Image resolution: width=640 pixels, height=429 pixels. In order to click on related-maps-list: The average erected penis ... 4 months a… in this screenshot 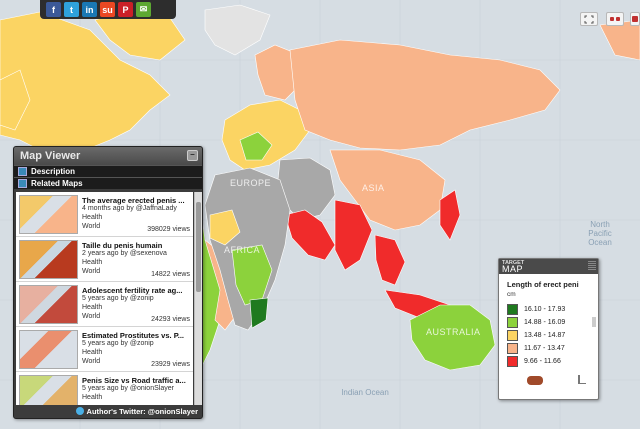, I will do `click(104, 299)`.